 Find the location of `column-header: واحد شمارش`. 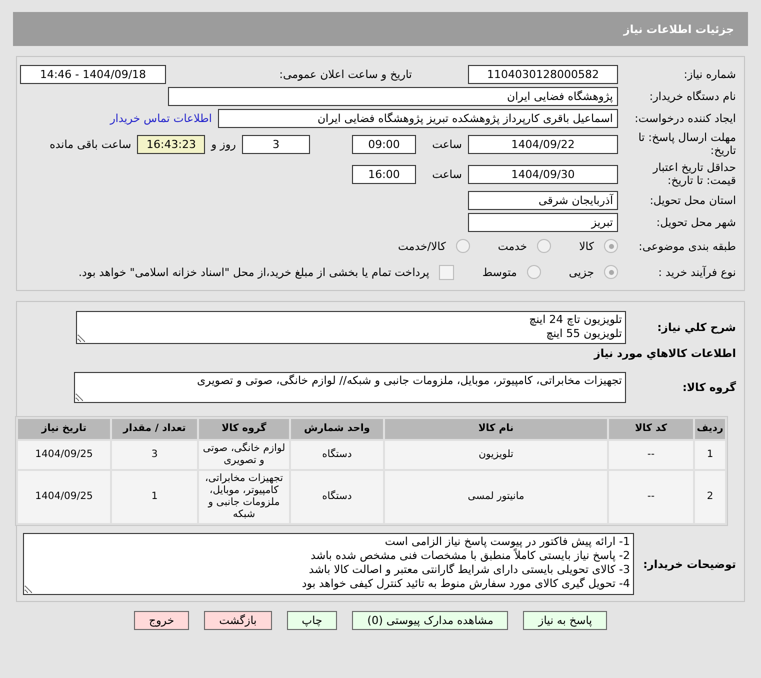

column-header: واحد شمارش is located at coordinates (337, 429).